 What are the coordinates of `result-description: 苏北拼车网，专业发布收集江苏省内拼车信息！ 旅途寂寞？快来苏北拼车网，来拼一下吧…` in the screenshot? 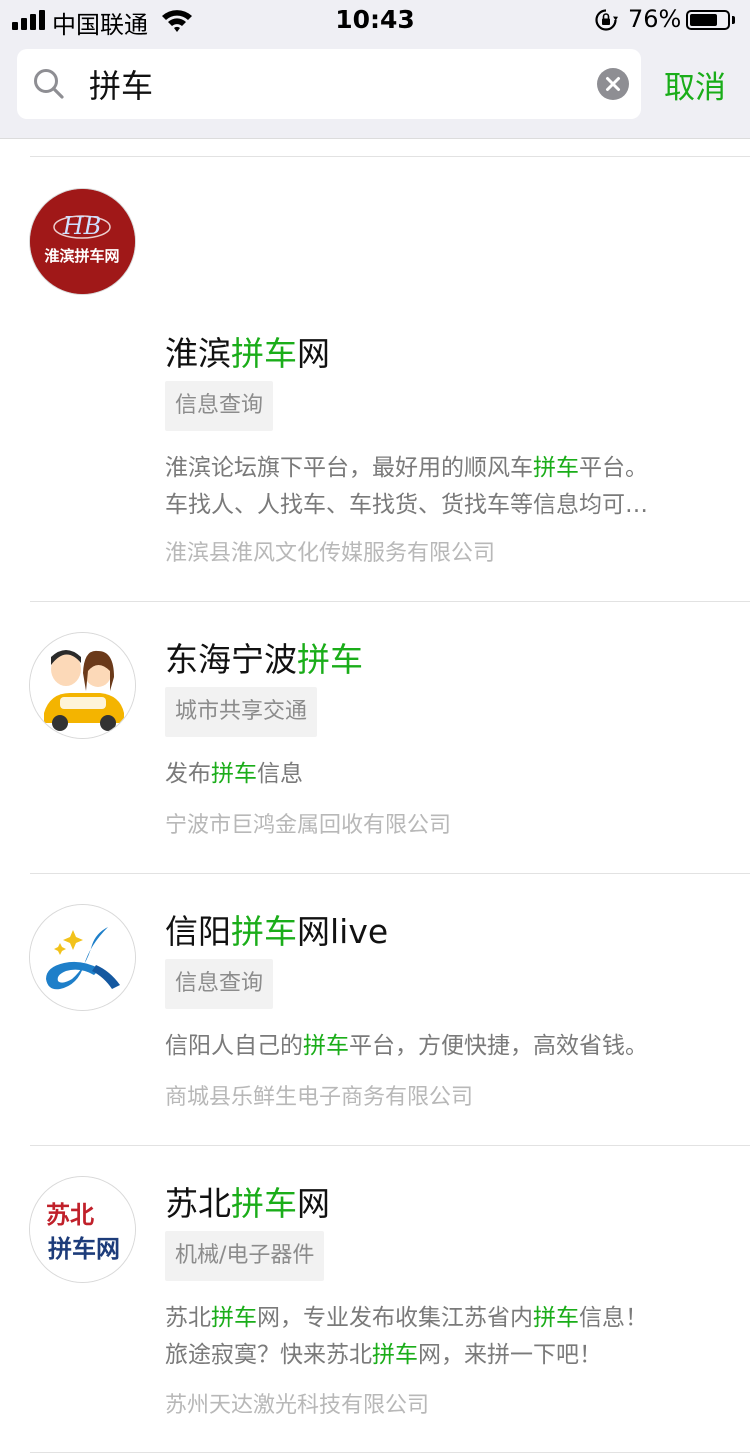 It's located at (406, 1336).